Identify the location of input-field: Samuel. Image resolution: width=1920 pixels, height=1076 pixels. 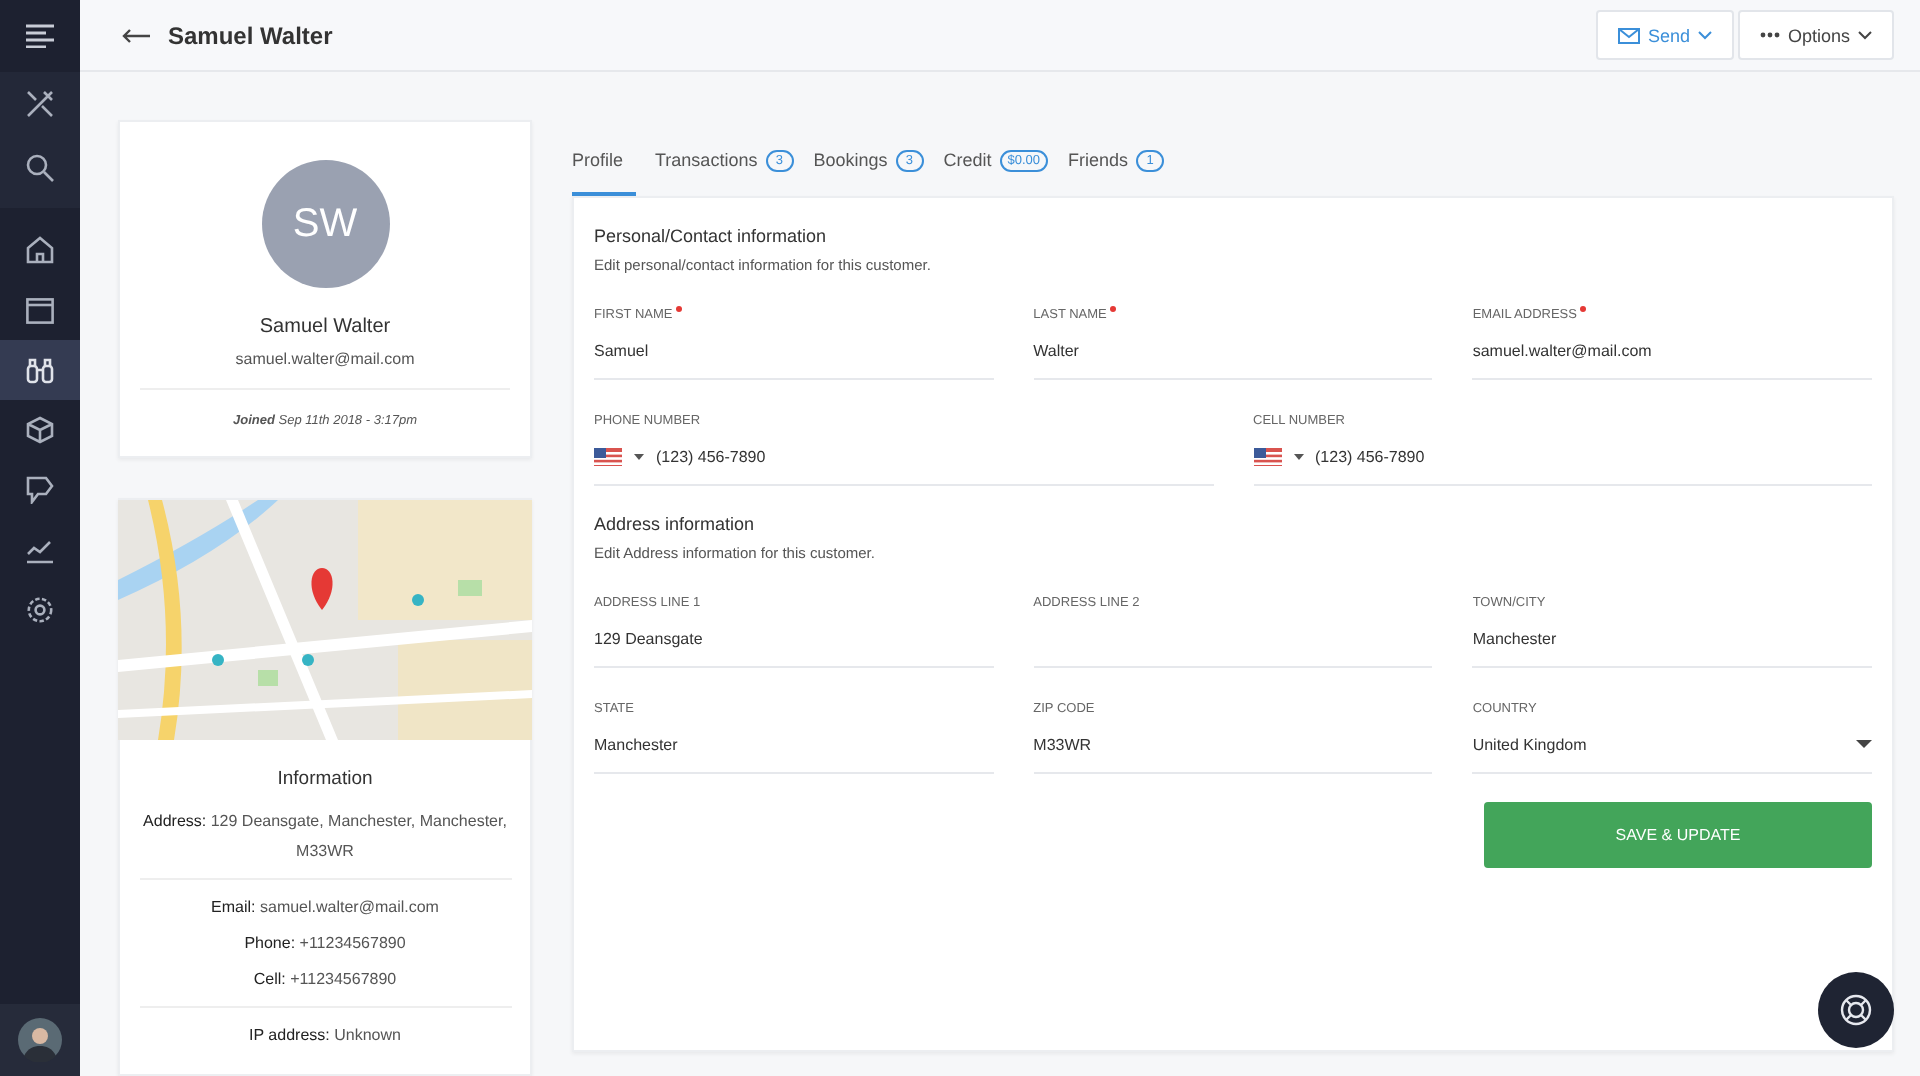
(794, 351).